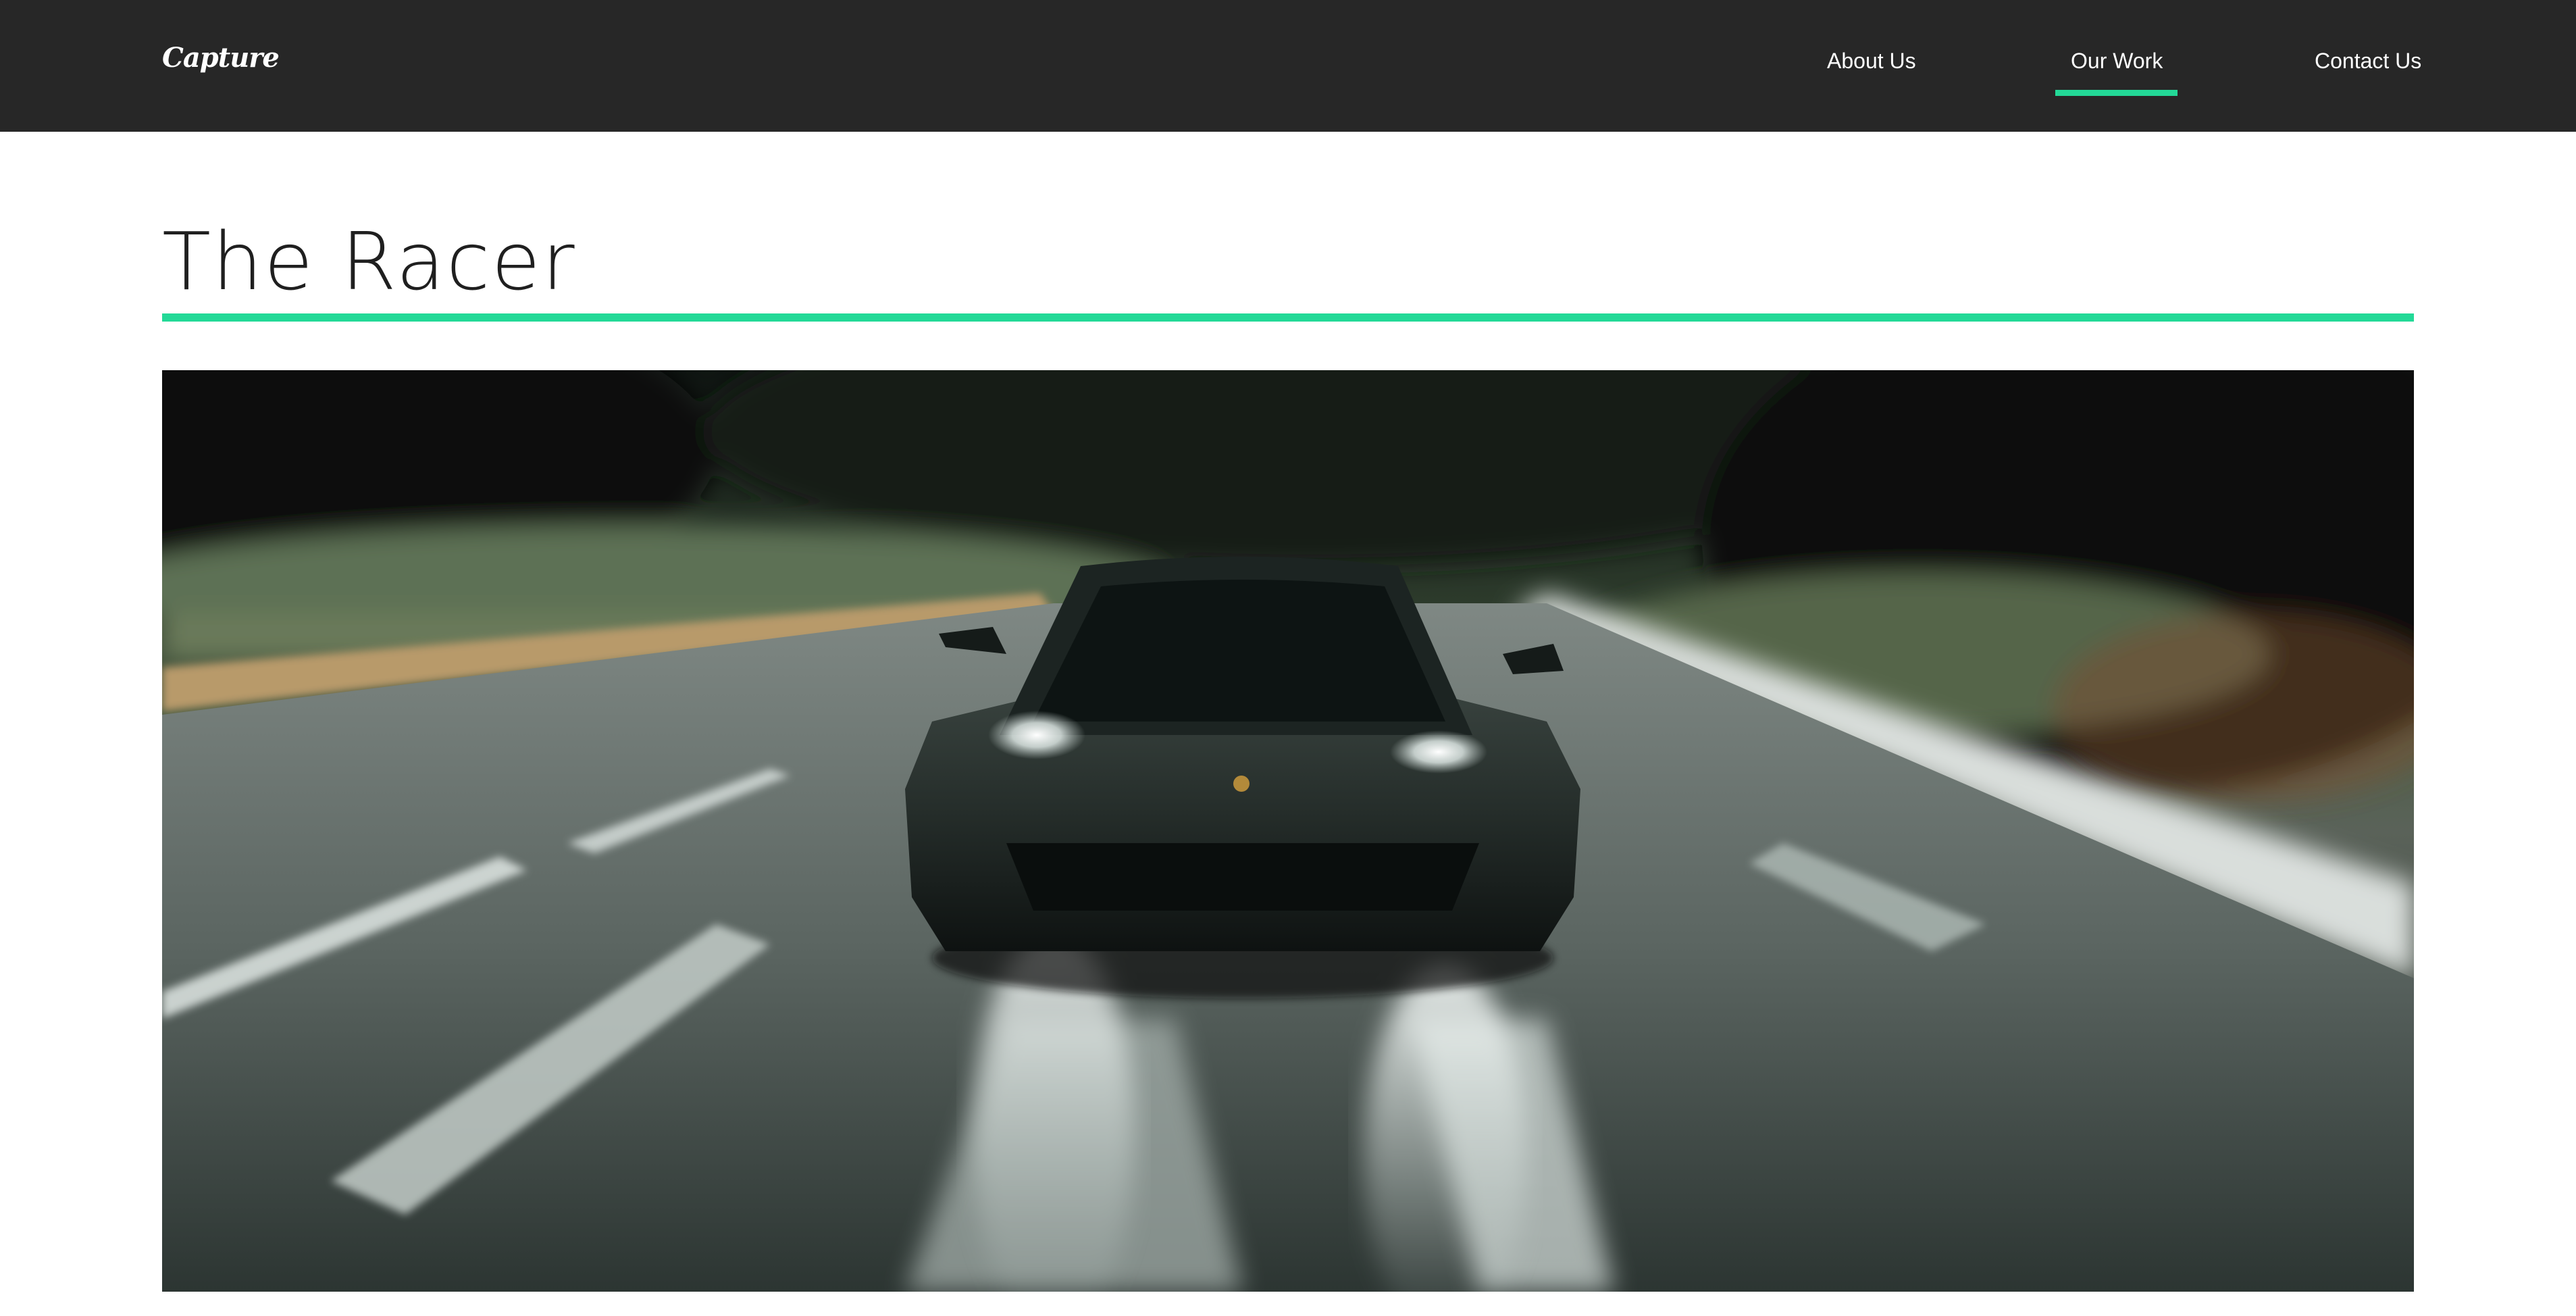 The height and width of the screenshot is (1316, 2576). Describe the element at coordinates (2368, 61) in the screenshot. I see `nav-link-contact-us: Contact Us` at that location.